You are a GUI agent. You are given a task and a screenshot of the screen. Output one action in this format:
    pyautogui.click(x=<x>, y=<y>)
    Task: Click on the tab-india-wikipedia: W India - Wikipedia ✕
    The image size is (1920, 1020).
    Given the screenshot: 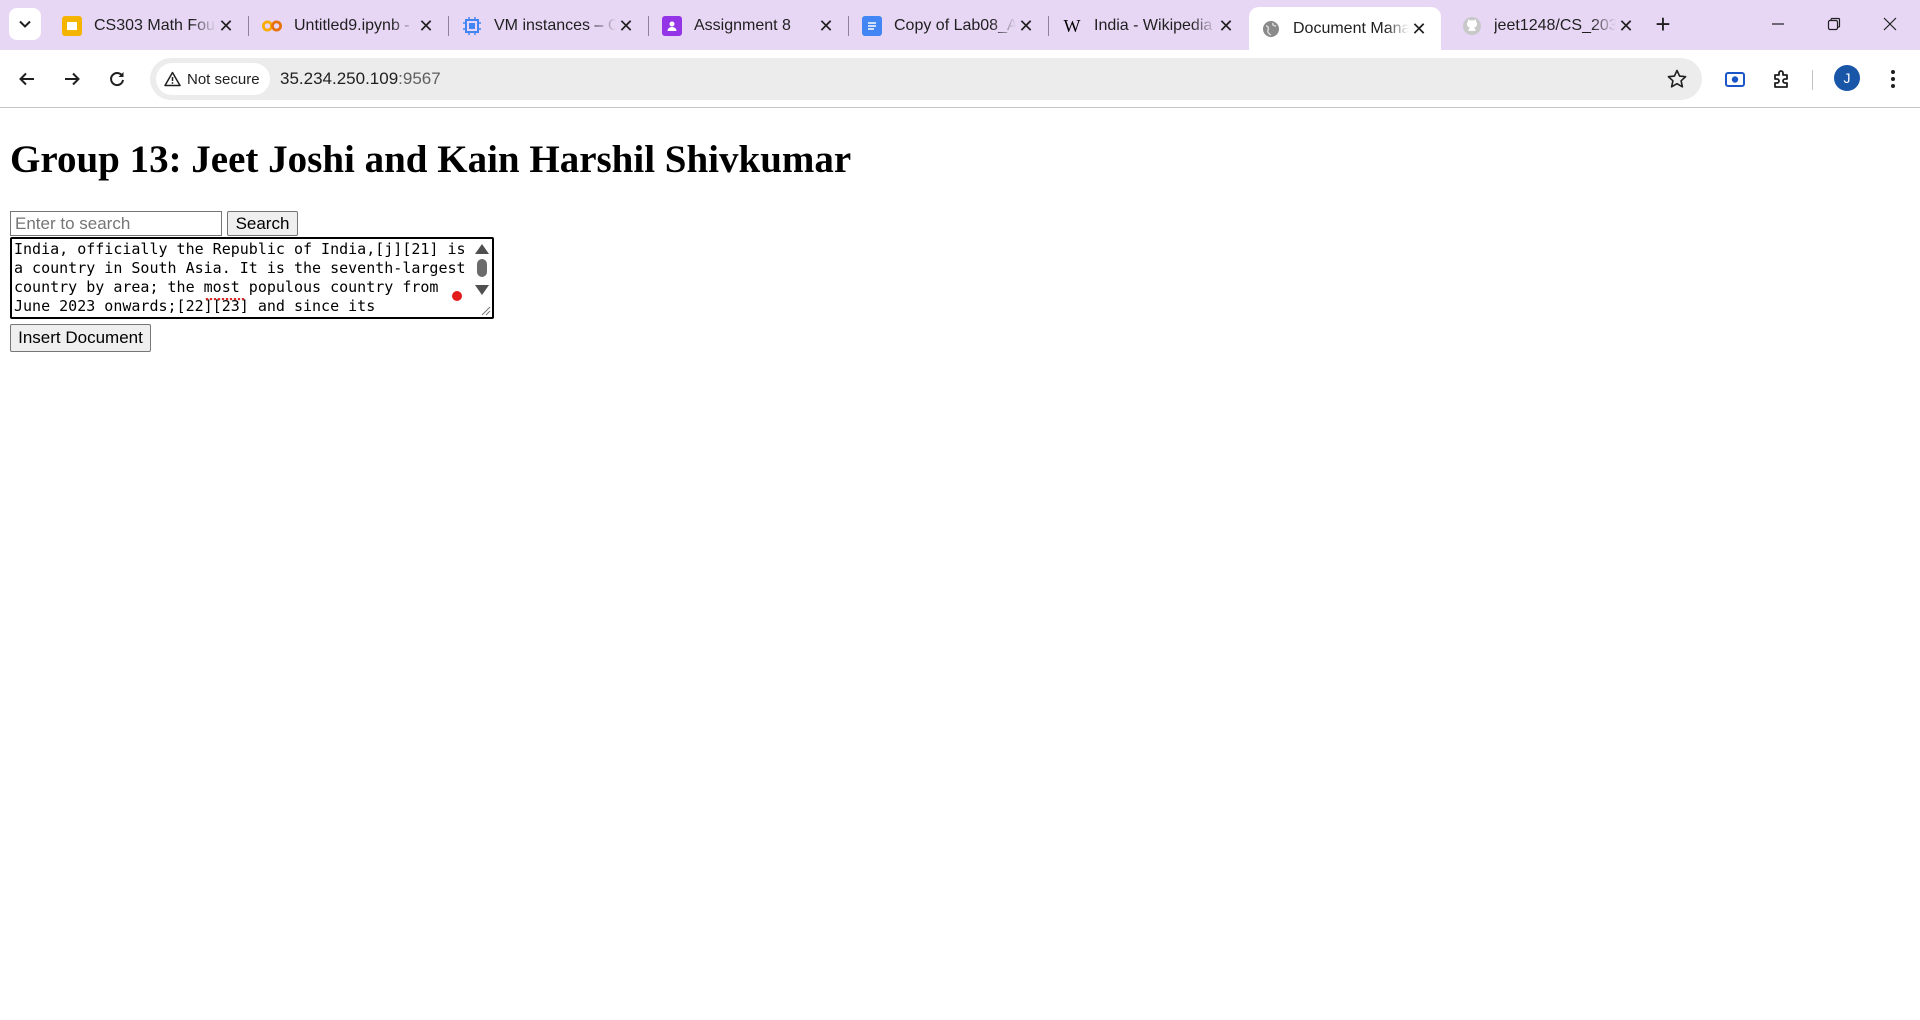 What is the action you would take?
    pyautogui.click(x=1149, y=26)
    